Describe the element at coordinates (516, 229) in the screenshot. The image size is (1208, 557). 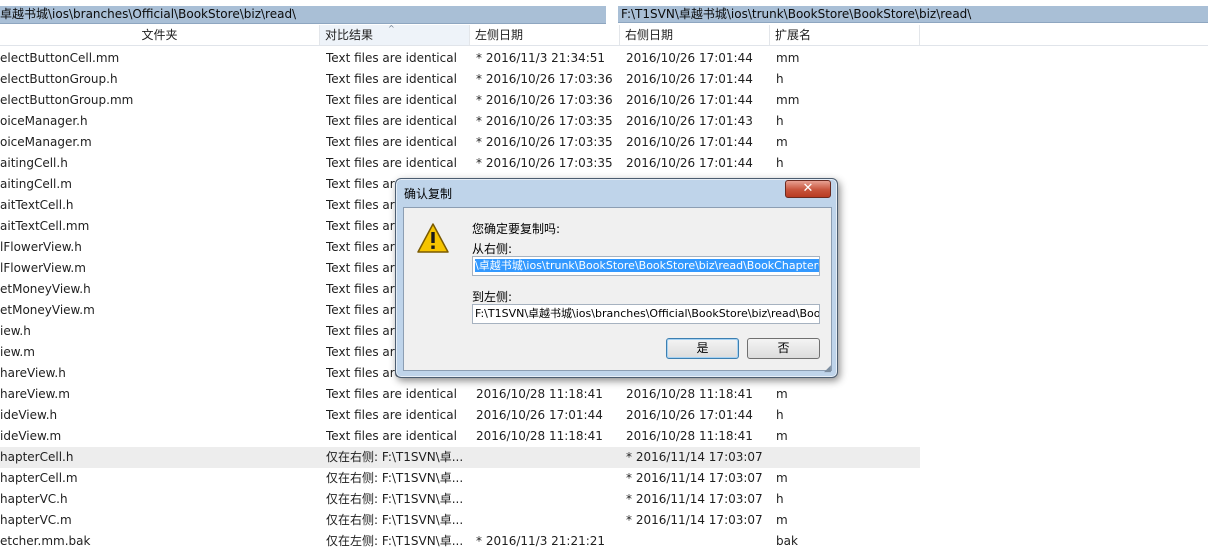
I see `dialog-question: 您确定要复制吗:` at that location.